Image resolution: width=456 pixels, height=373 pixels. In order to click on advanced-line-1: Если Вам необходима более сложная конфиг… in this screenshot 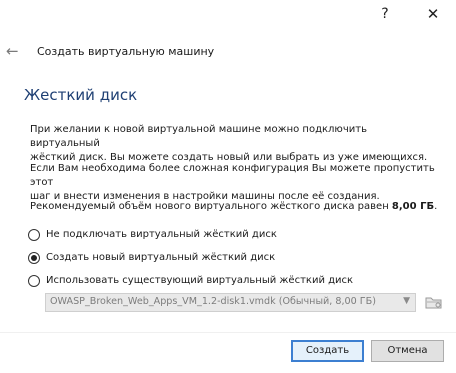, I will do `click(232, 175)`.